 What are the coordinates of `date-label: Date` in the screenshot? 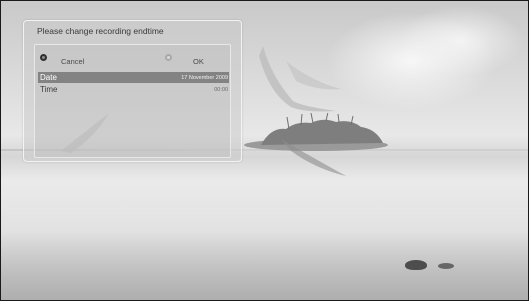 It's located at (48, 77).